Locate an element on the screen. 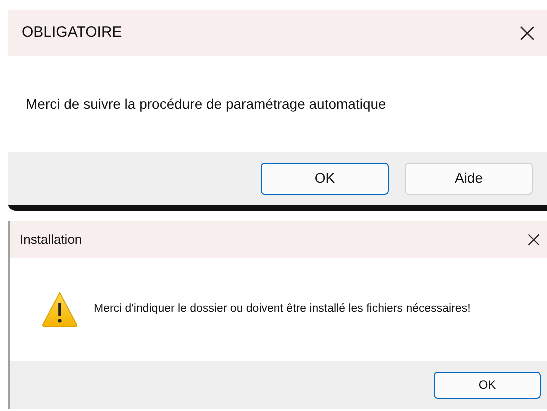 The image size is (547, 411). window-title: OBLIGATOIRE is located at coordinates (72, 32).